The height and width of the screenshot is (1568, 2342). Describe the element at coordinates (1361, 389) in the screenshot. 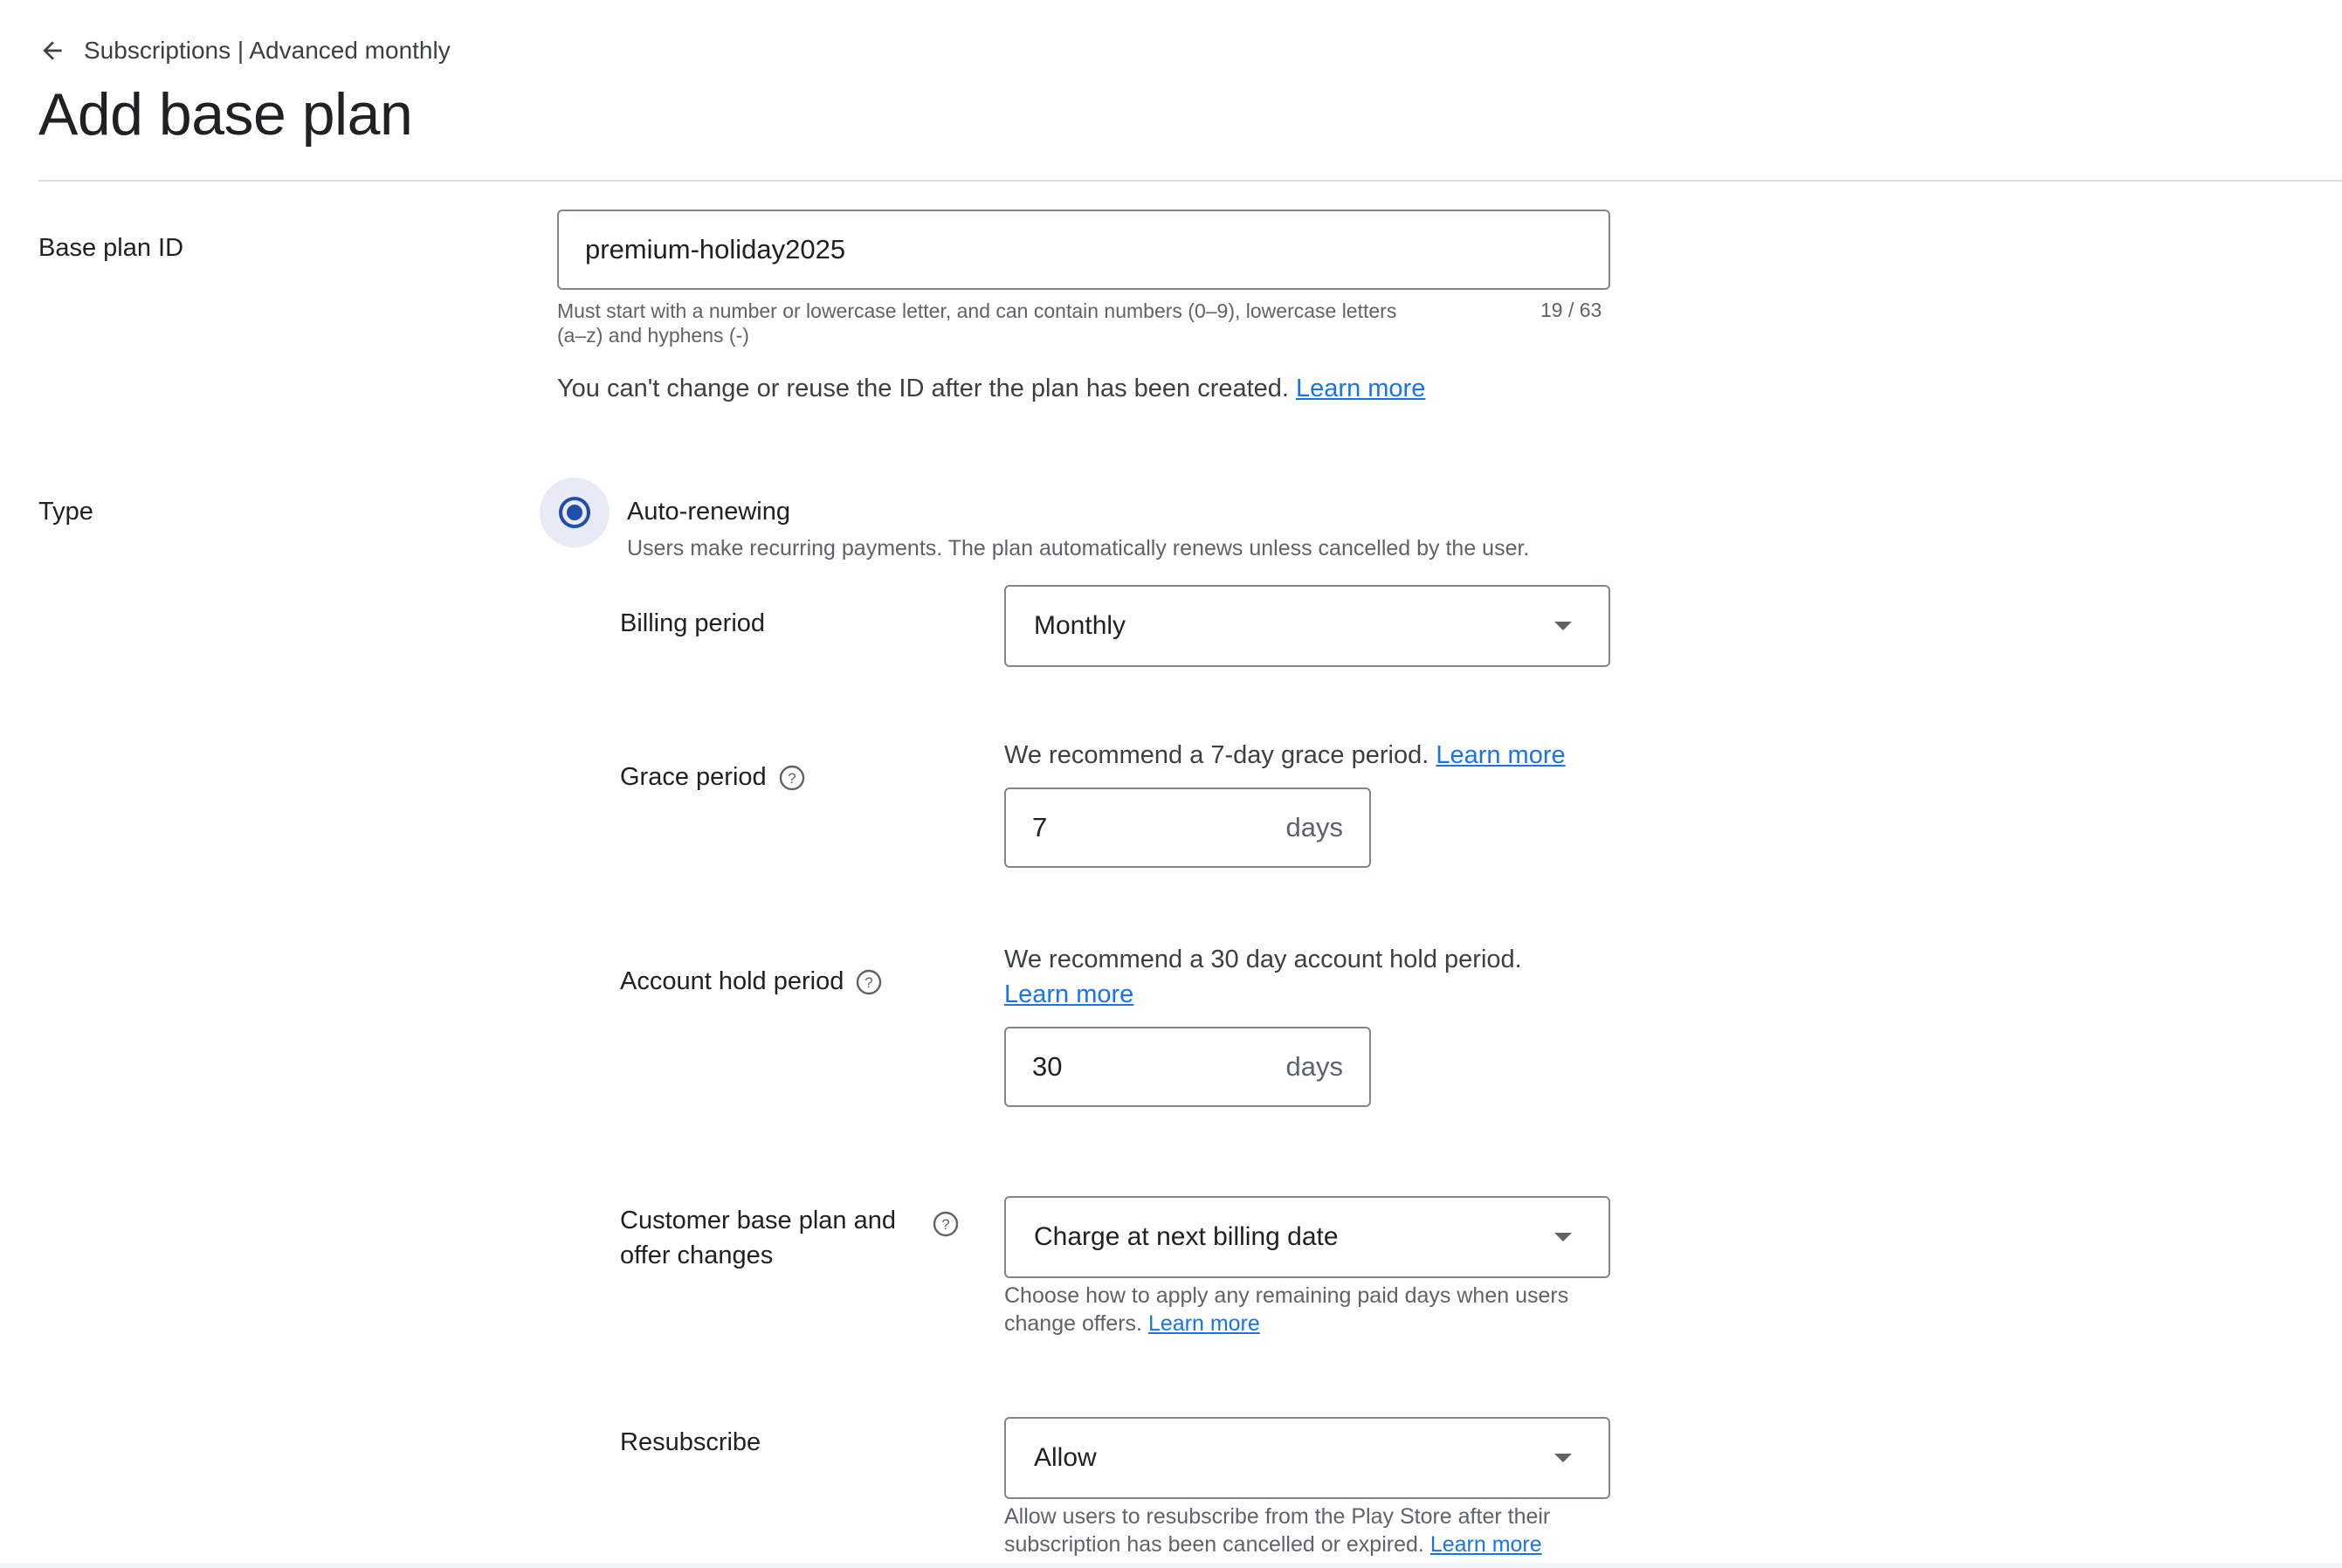

I see `base-plan-id-learn-more-link: Learn more` at that location.